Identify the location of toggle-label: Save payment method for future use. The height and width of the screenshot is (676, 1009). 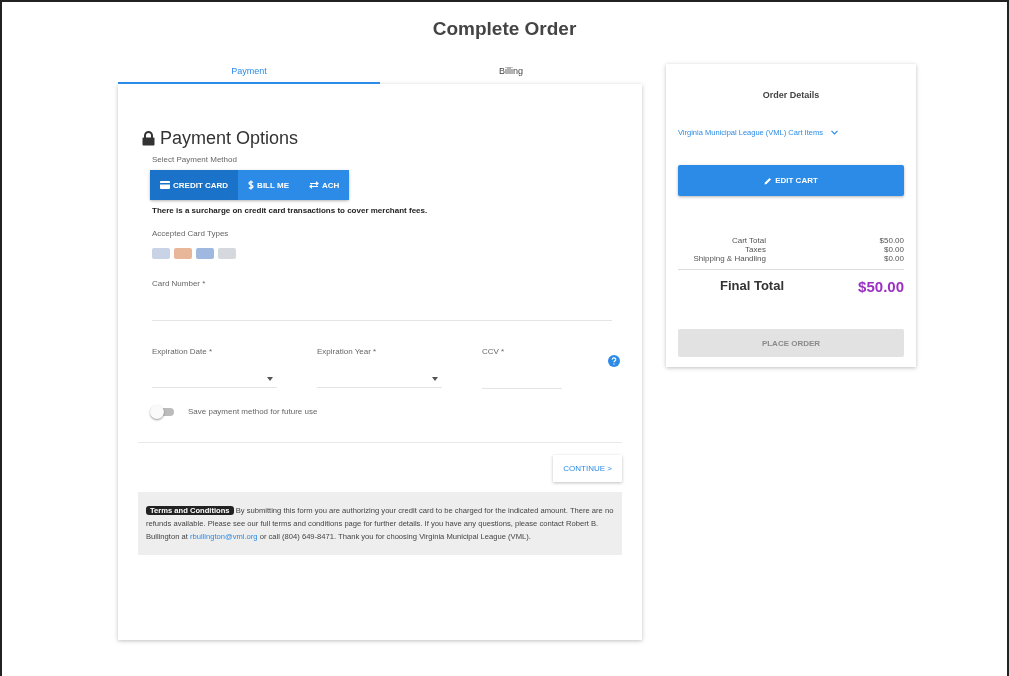
(253, 411).